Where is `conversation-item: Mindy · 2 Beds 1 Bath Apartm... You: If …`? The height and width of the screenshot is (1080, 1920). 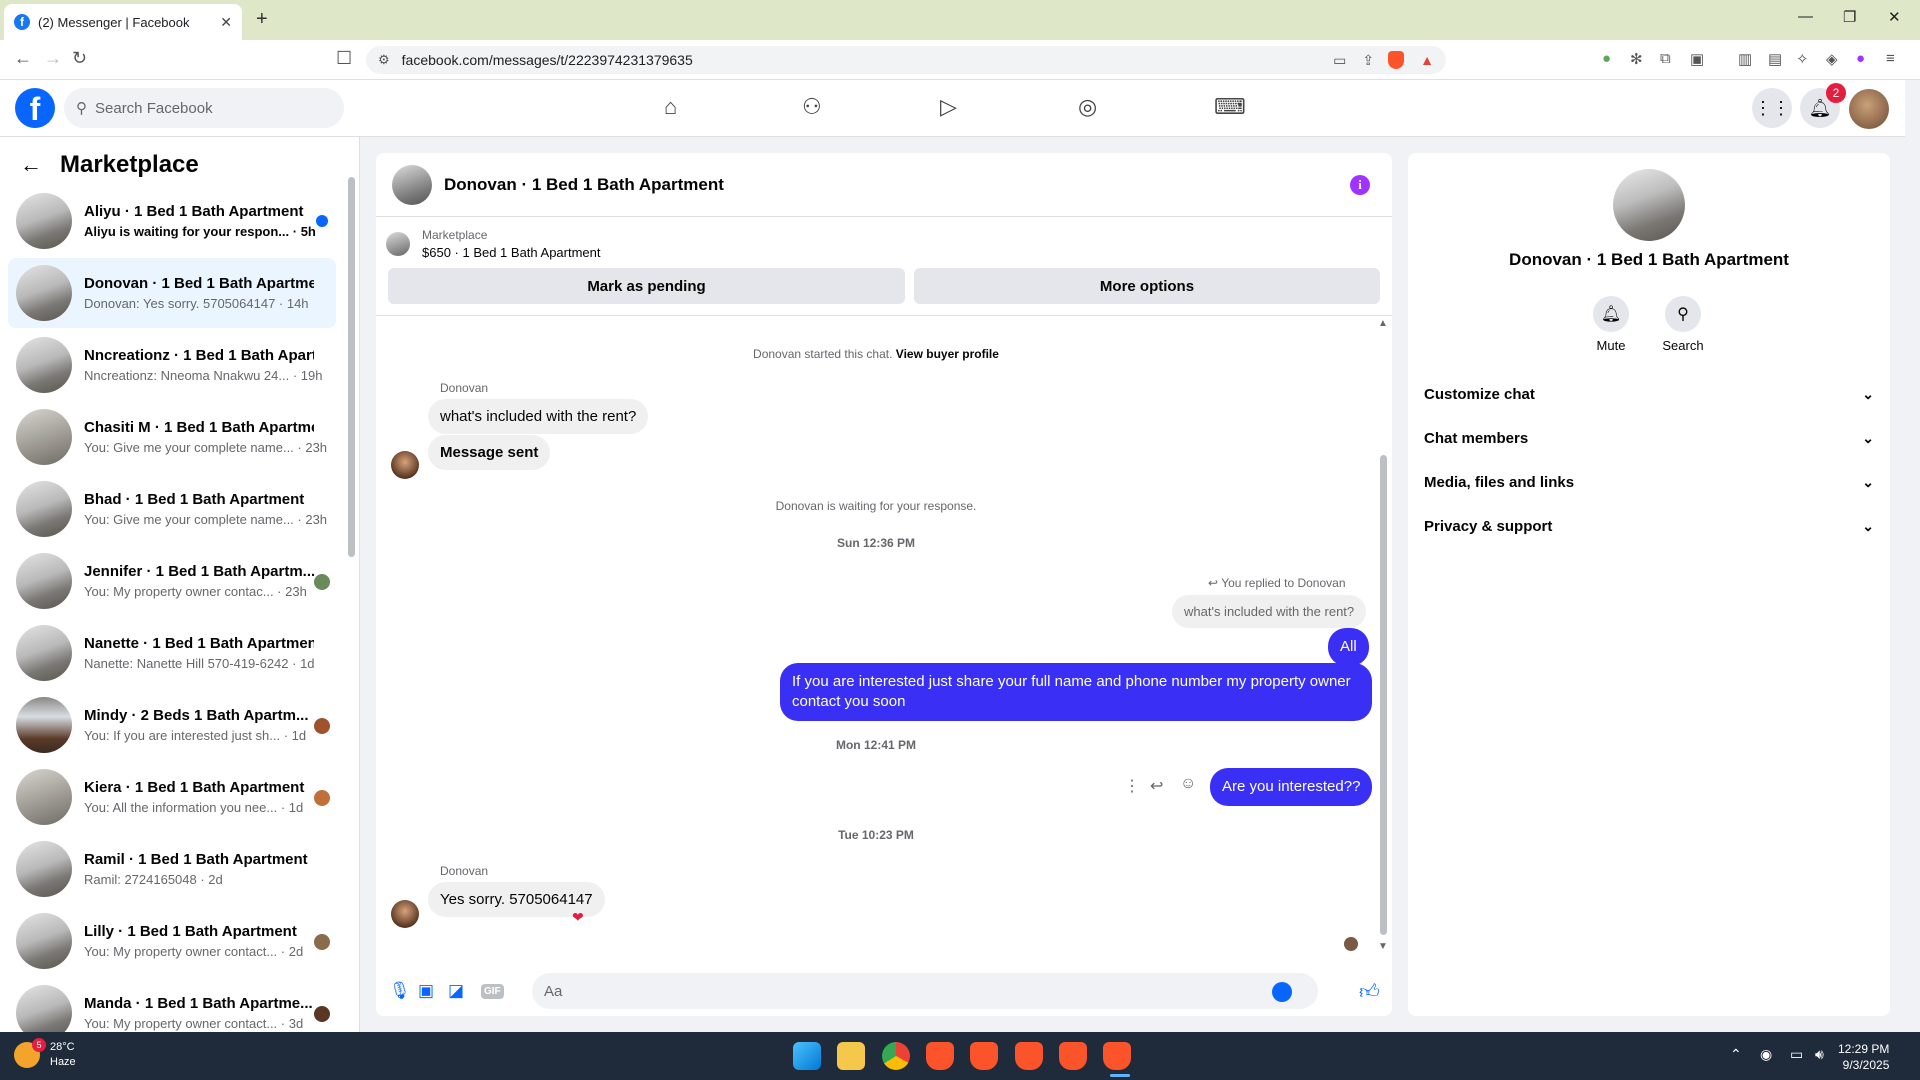 conversation-item: Mindy · 2 Beds 1 Bath Apartm... You: If … is located at coordinates (172, 725).